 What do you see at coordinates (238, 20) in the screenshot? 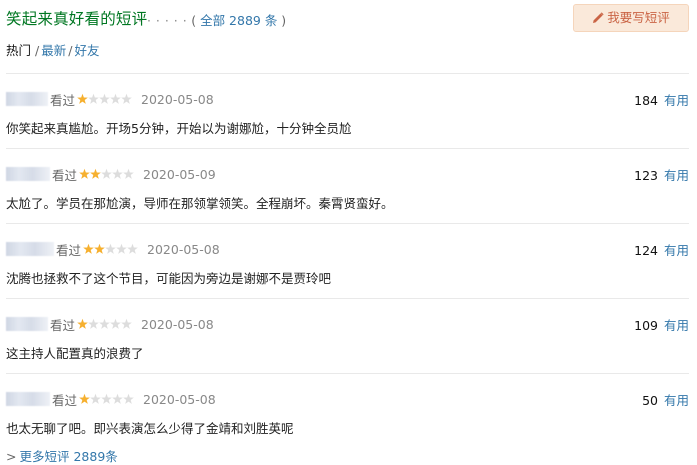
I see `all-comments-link: 全部 2889 条` at bounding box center [238, 20].